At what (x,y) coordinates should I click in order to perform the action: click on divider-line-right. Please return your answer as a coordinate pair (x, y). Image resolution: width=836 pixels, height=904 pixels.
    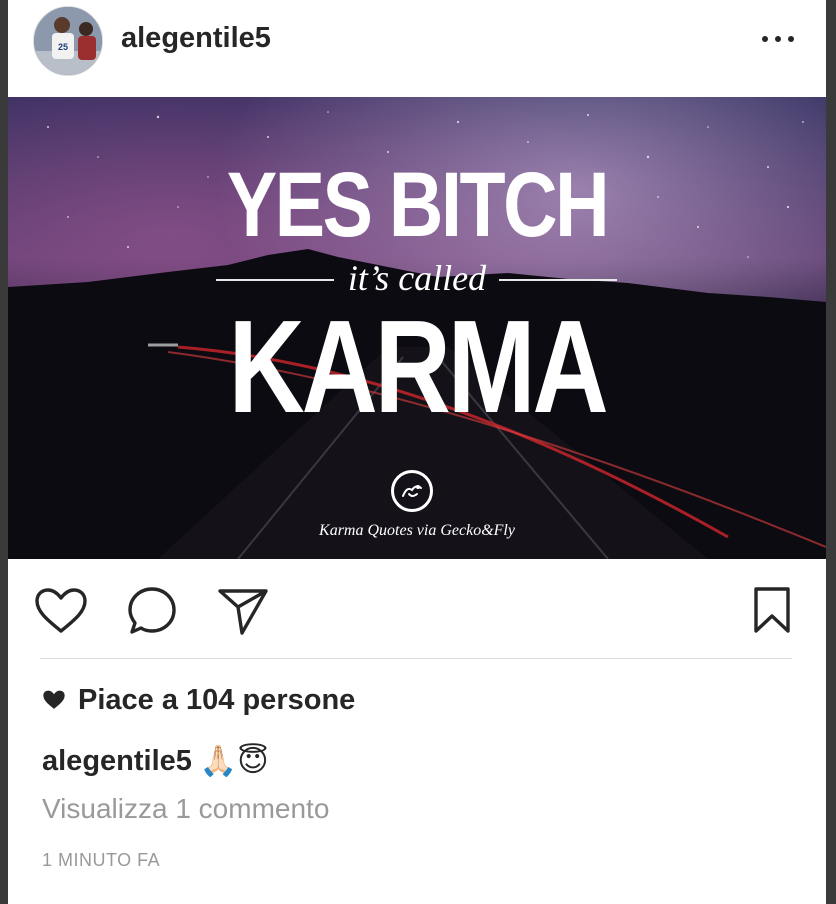
    Looking at the image, I should click on (558, 280).